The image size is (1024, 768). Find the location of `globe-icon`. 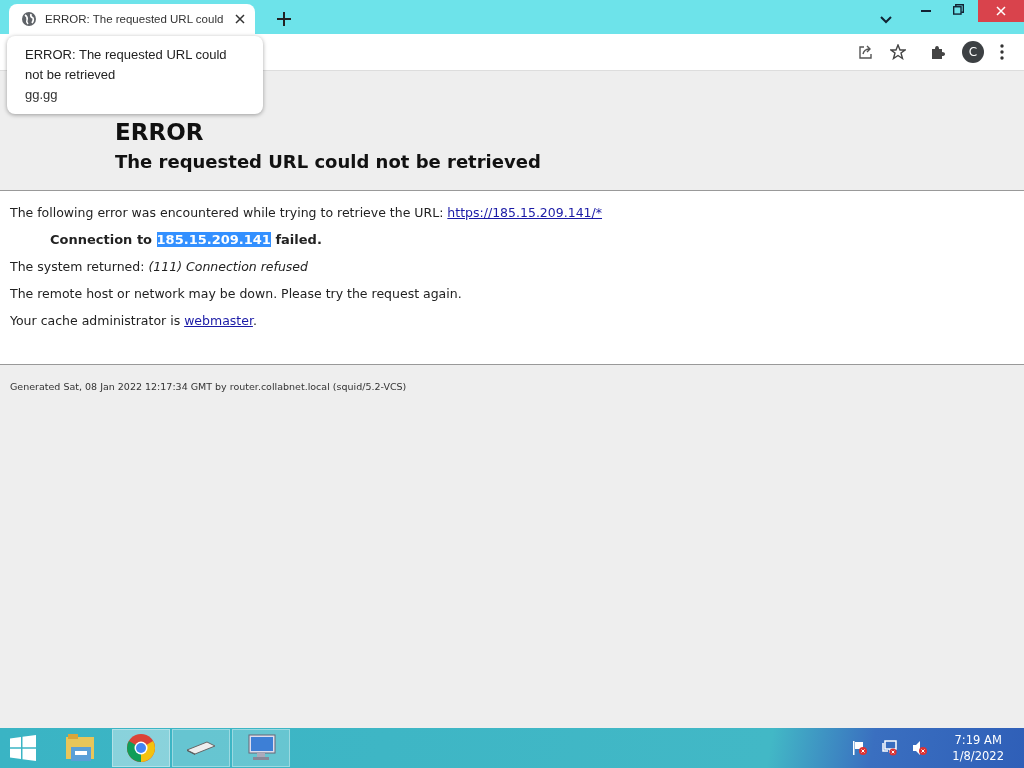

globe-icon is located at coordinates (29, 19).